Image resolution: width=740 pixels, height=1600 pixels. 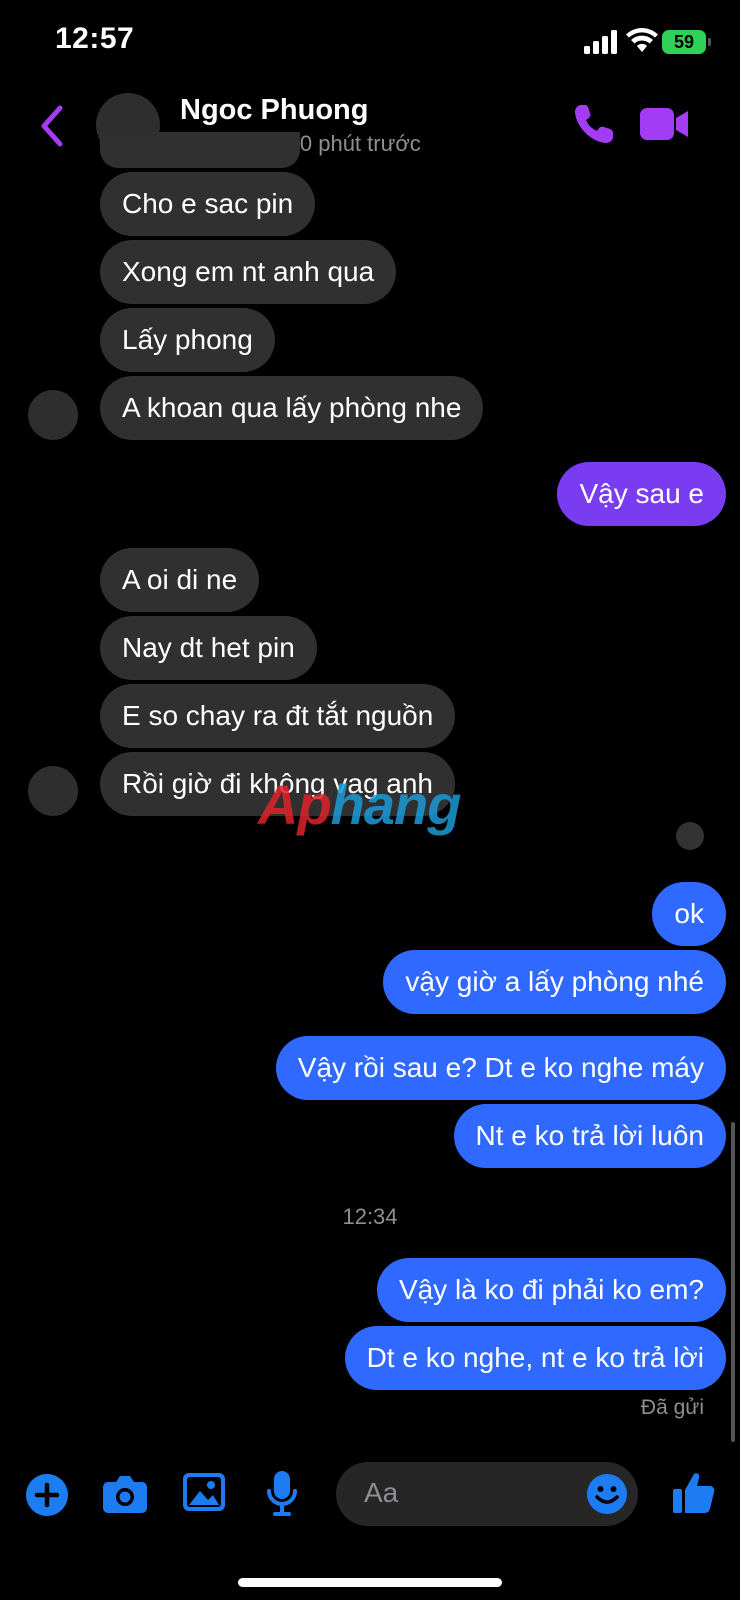 I want to click on message-text: Nt e ko trả lời luôn, so click(x=589, y=1135).